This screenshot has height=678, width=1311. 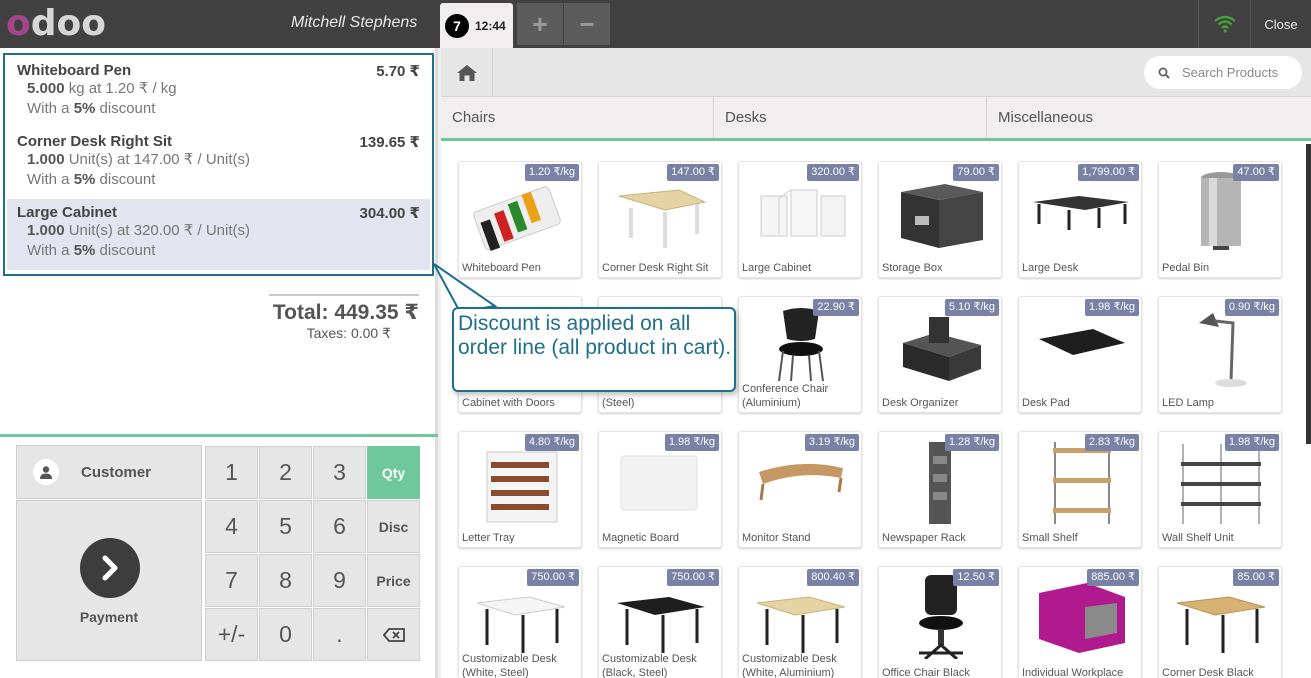 I want to click on product-name: (Steel), so click(x=618, y=403).